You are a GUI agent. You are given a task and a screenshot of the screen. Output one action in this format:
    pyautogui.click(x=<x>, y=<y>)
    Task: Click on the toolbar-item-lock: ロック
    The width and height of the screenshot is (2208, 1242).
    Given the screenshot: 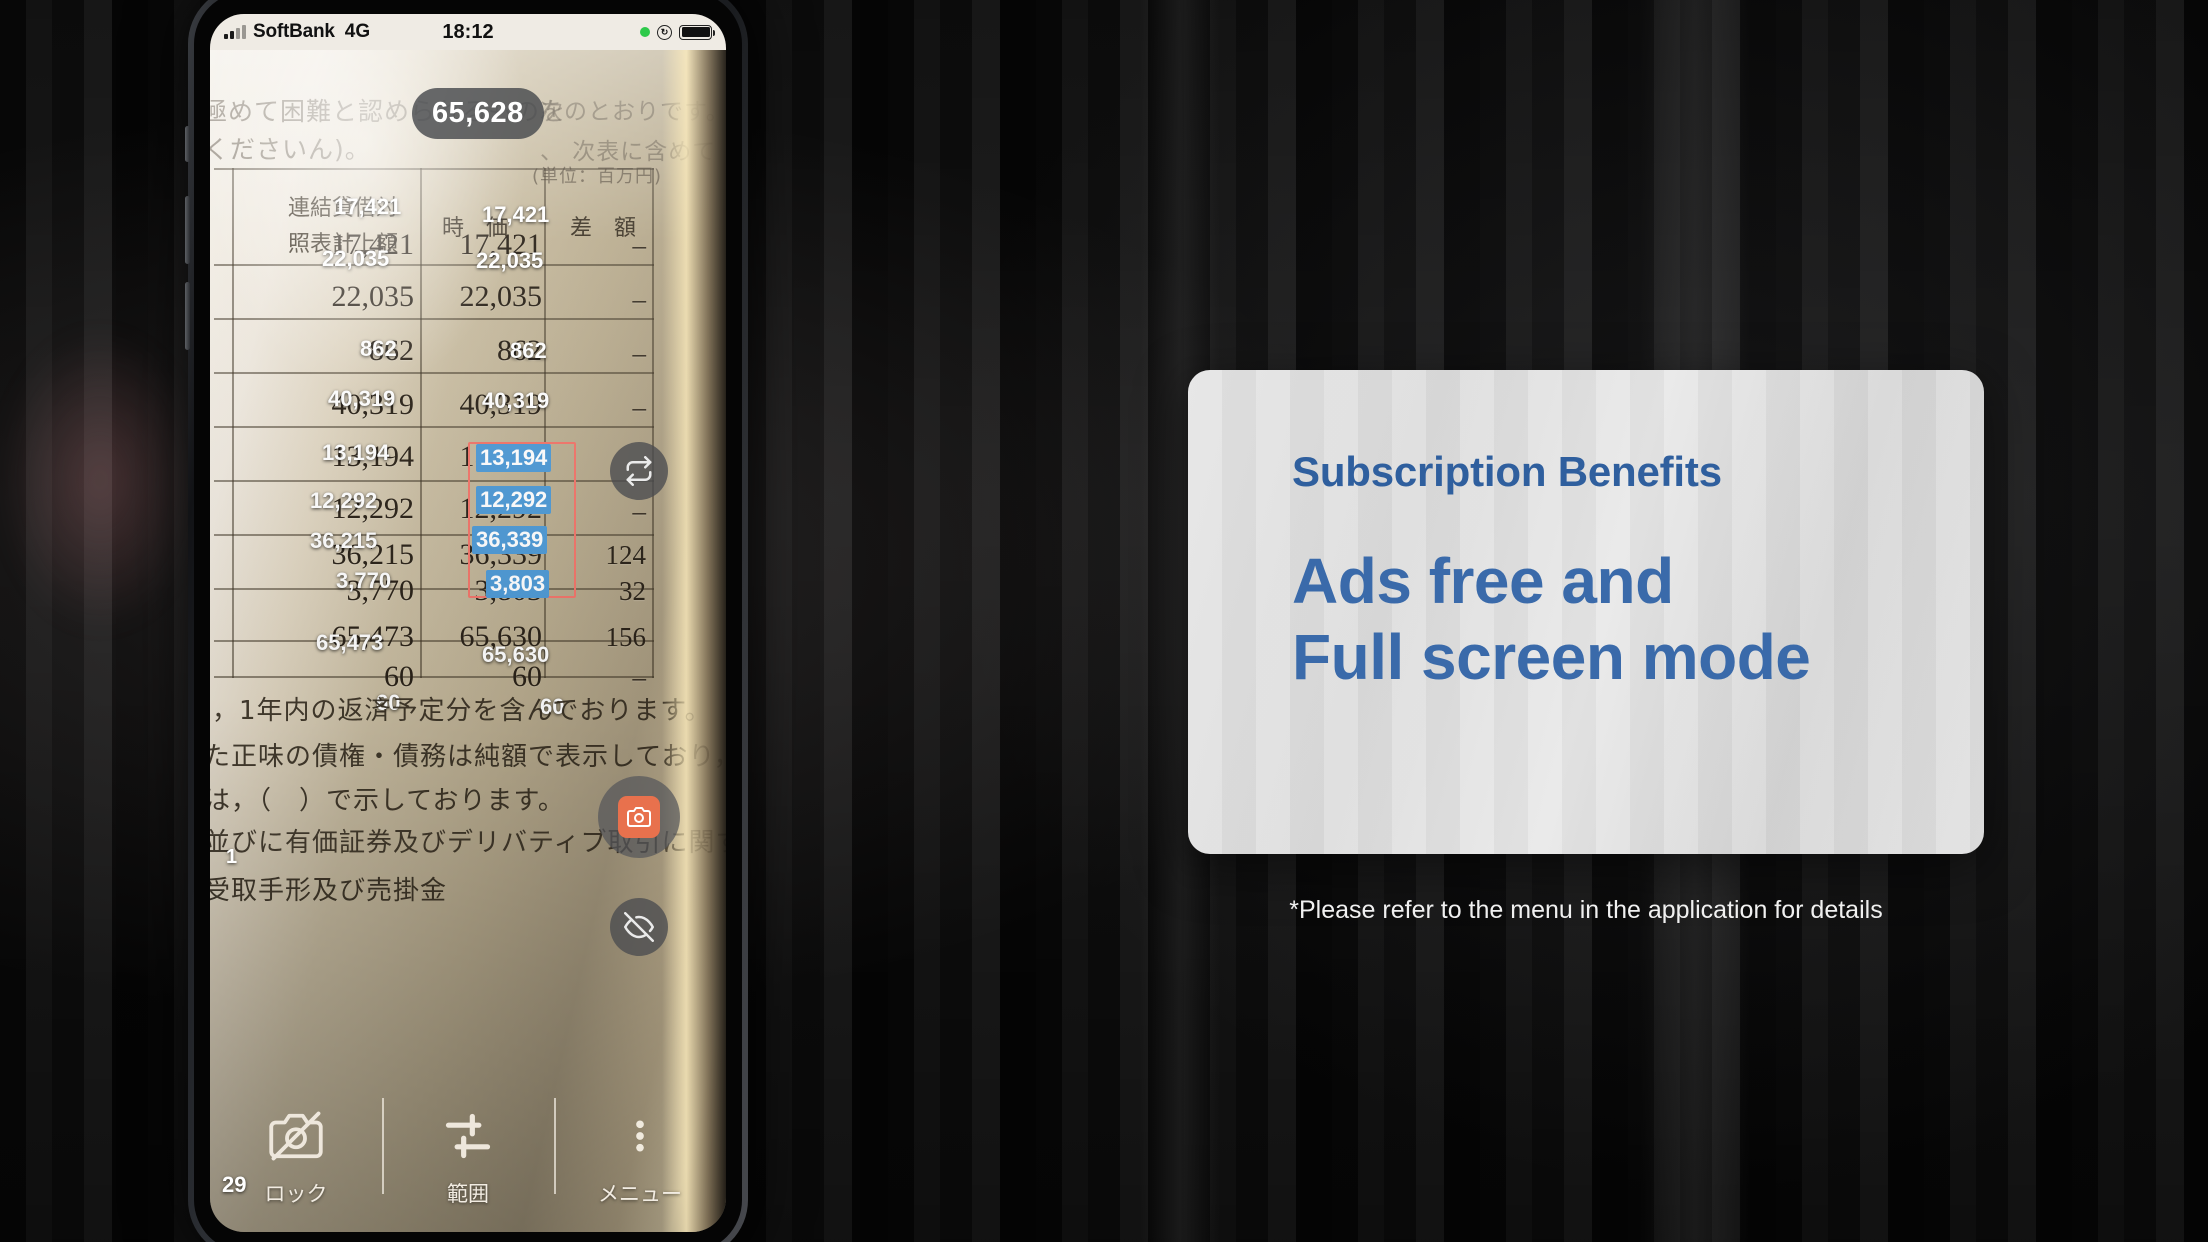 What is the action you would take?
    pyautogui.click(x=296, y=1157)
    